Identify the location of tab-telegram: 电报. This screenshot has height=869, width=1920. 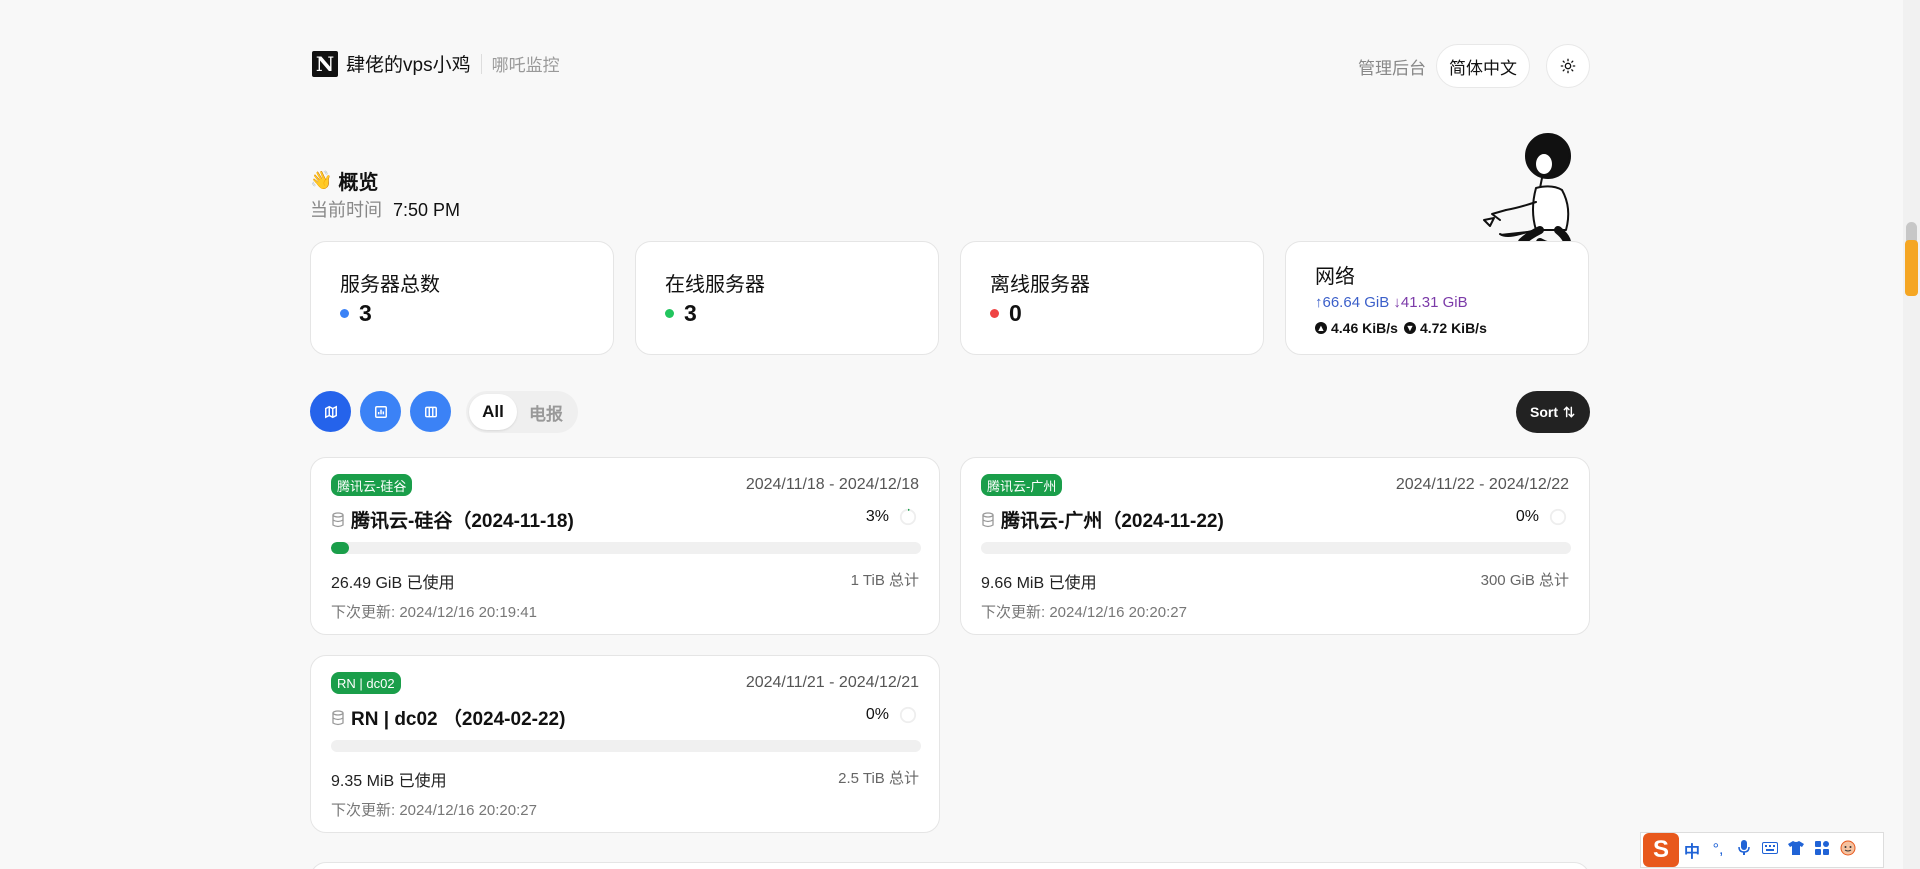
(546, 412).